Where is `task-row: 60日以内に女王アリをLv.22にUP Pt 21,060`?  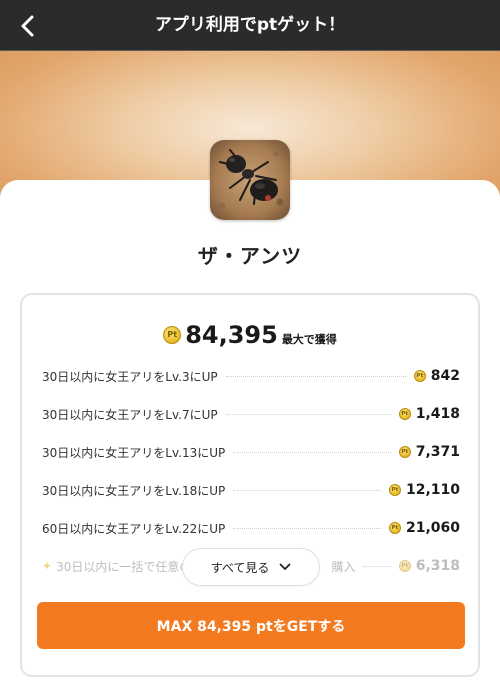 task-row: 60日以内に女王アリをLv.22にUP Pt 21,060 is located at coordinates (251, 528).